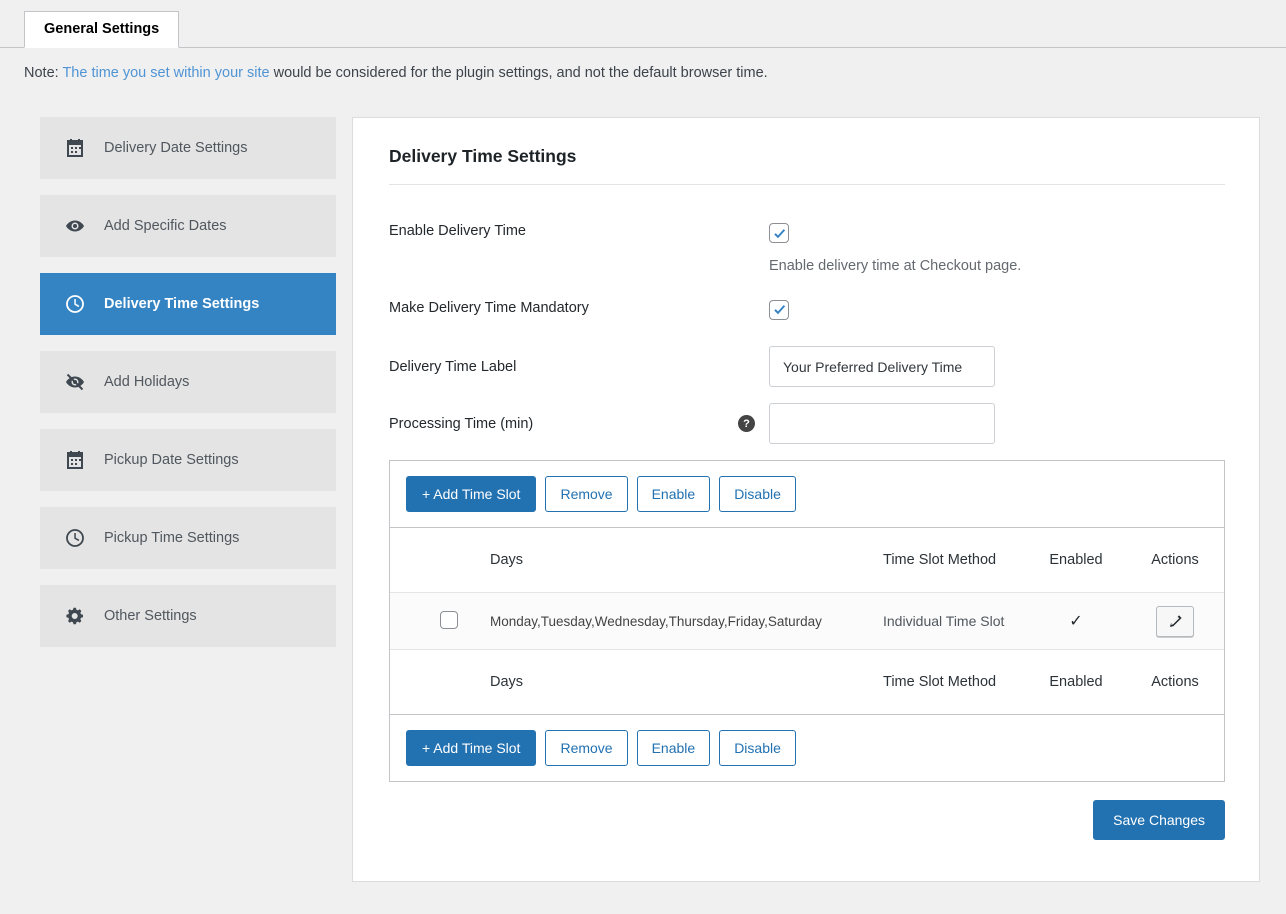 This screenshot has width=1286, height=914. I want to click on enable-delivery-time-checkbox, so click(779, 233).